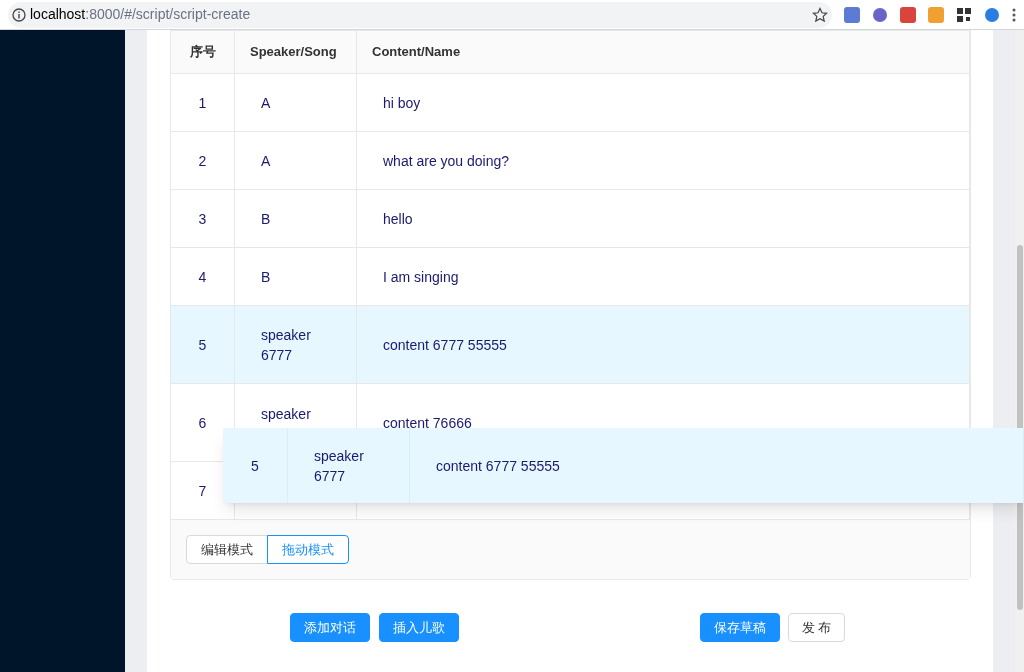 The width and height of the screenshot is (1024, 672). Describe the element at coordinates (446, 161) in the screenshot. I see `table-cell-text: what are you doing?` at that location.